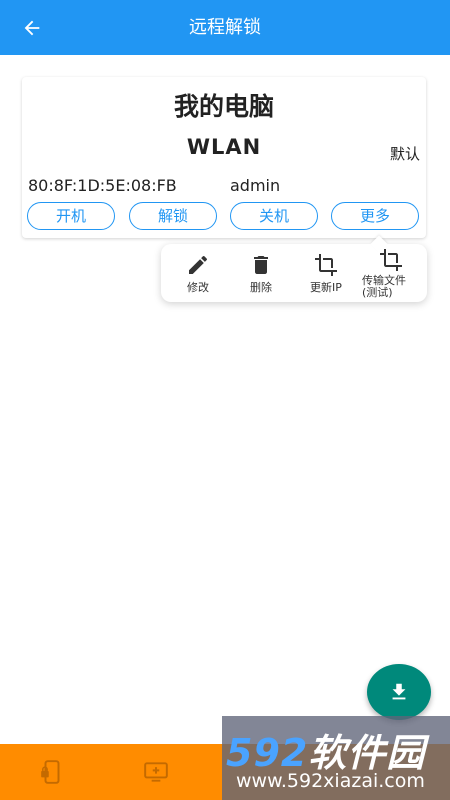 Image resolution: width=450 pixels, height=800 pixels. Describe the element at coordinates (255, 185) in the screenshot. I see `username: admin` at that location.